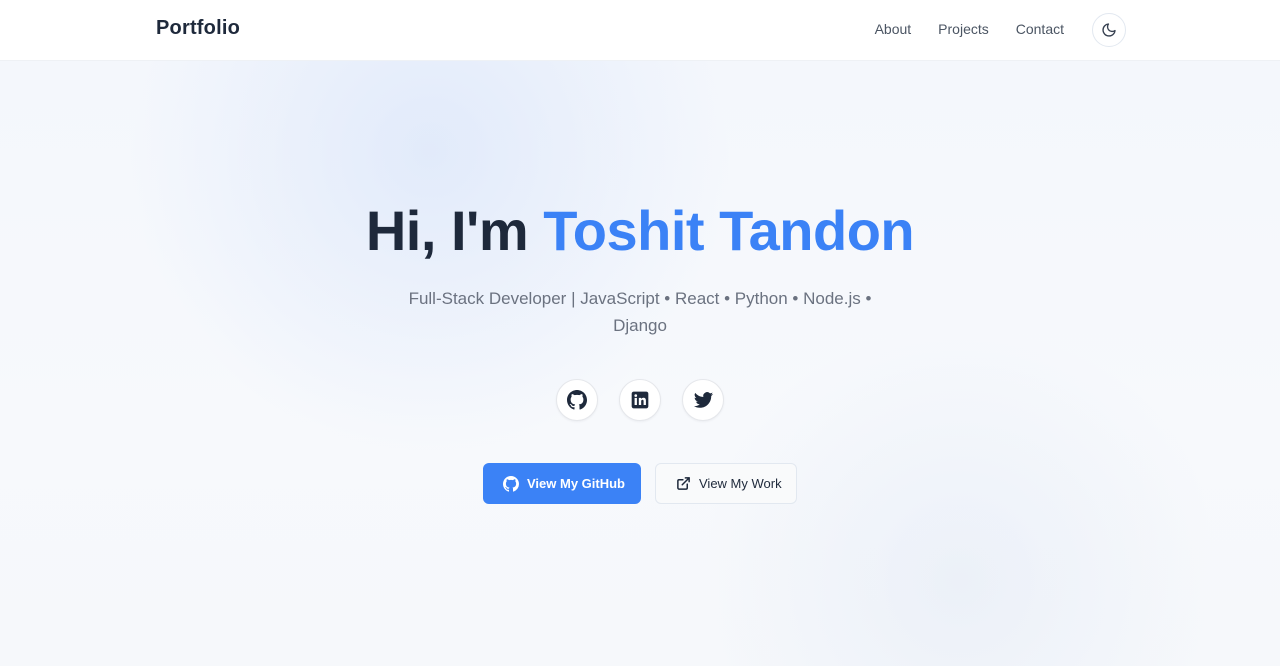  Describe the element at coordinates (1040, 29) in the screenshot. I see `nav-link-contact: Contact` at that location.